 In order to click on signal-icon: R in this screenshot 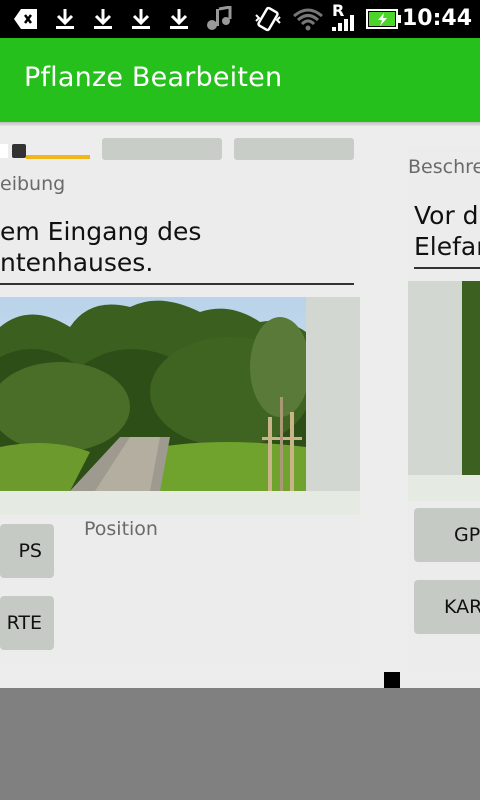, I will do `click(345, 17)`.